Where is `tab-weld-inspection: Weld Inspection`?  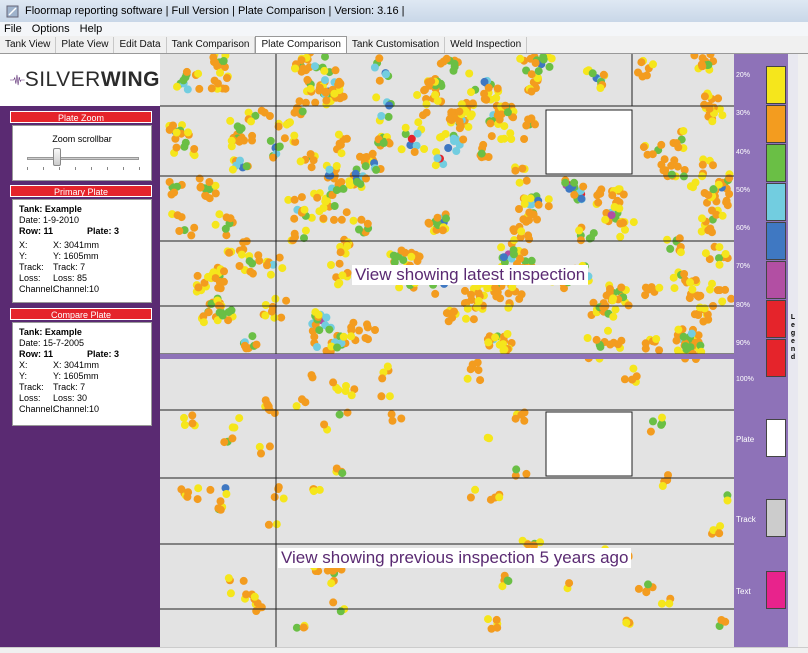 tab-weld-inspection: Weld Inspection is located at coordinates (486, 45).